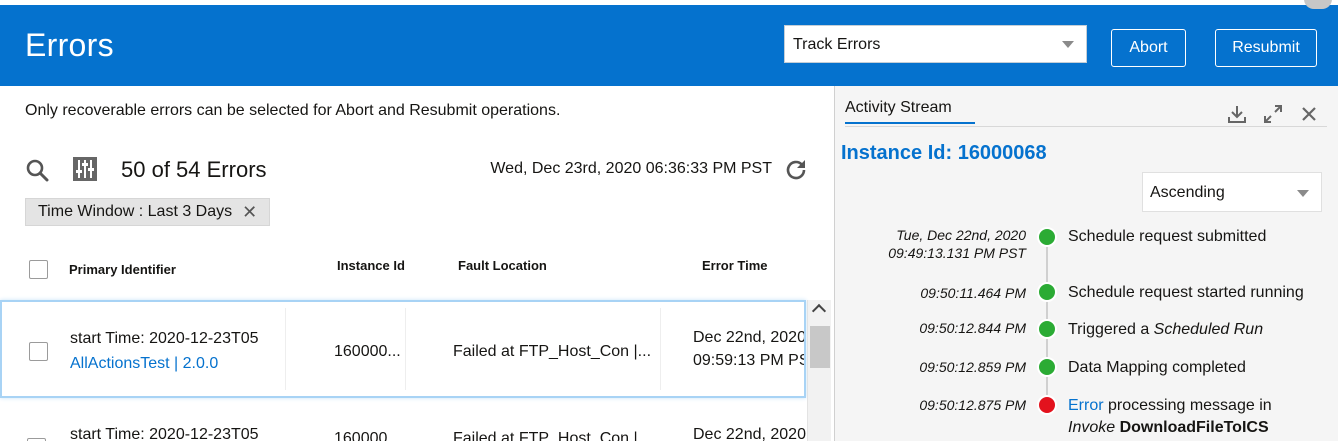 Image resolution: width=1338 pixels, height=441 pixels. I want to click on event-timestamp: 09:50:12.875 PM, so click(972, 405).